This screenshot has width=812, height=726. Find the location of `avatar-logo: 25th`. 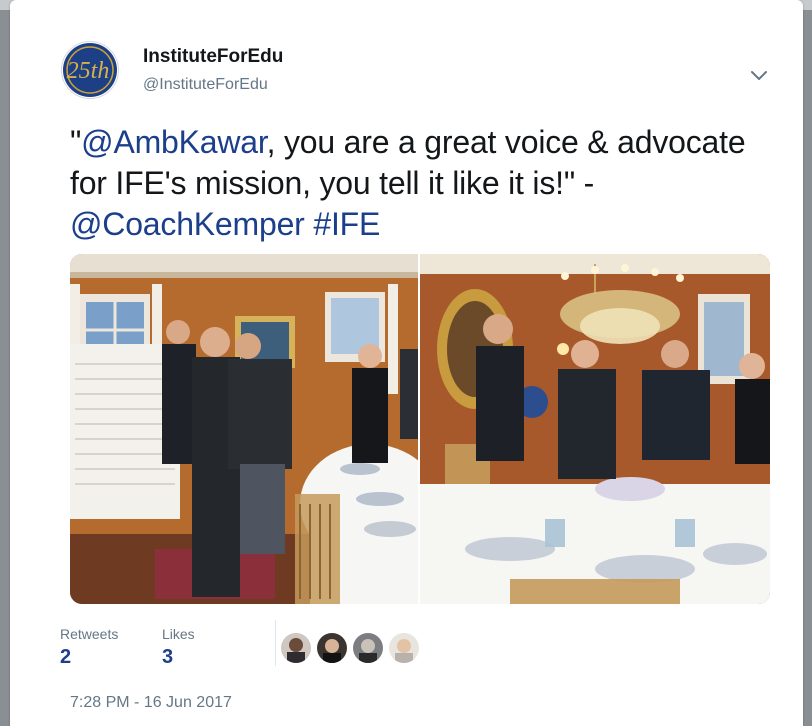

avatar-logo: 25th is located at coordinates (90, 70).